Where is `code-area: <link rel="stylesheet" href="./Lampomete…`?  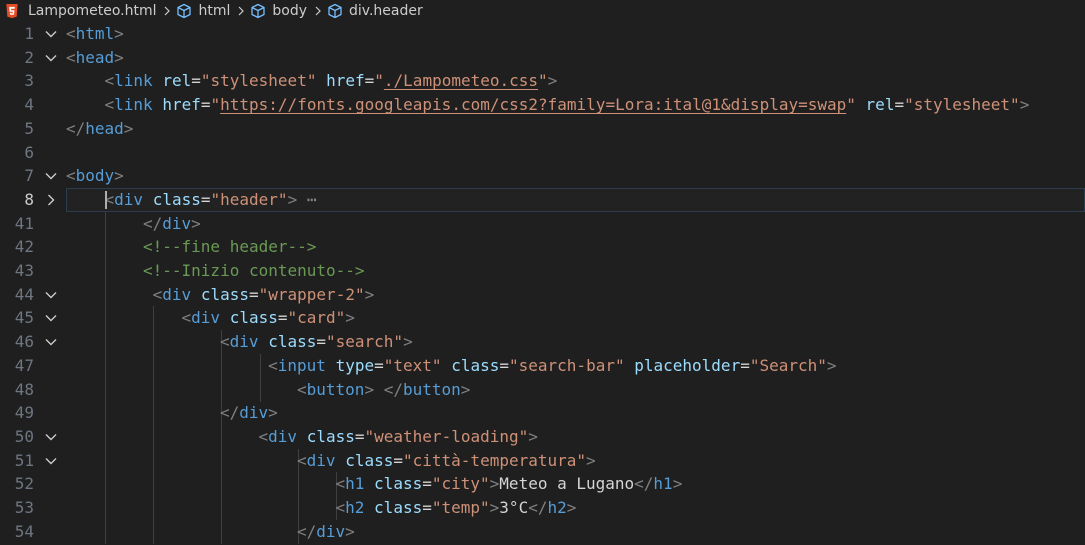 code-area: <link rel="stylesheet" href="./Lampomete… is located at coordinates (575, 81).